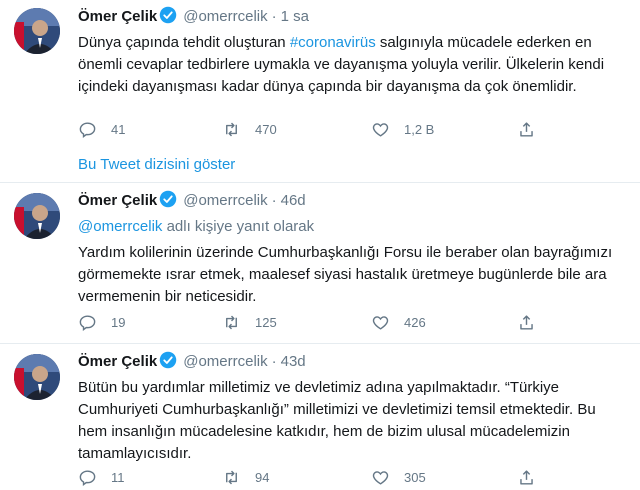 This screenshot has width=640, height=490. Describe the element at coordinates (419, 129) in the screenshot. I see `like-count: 1,2 B` at that location.